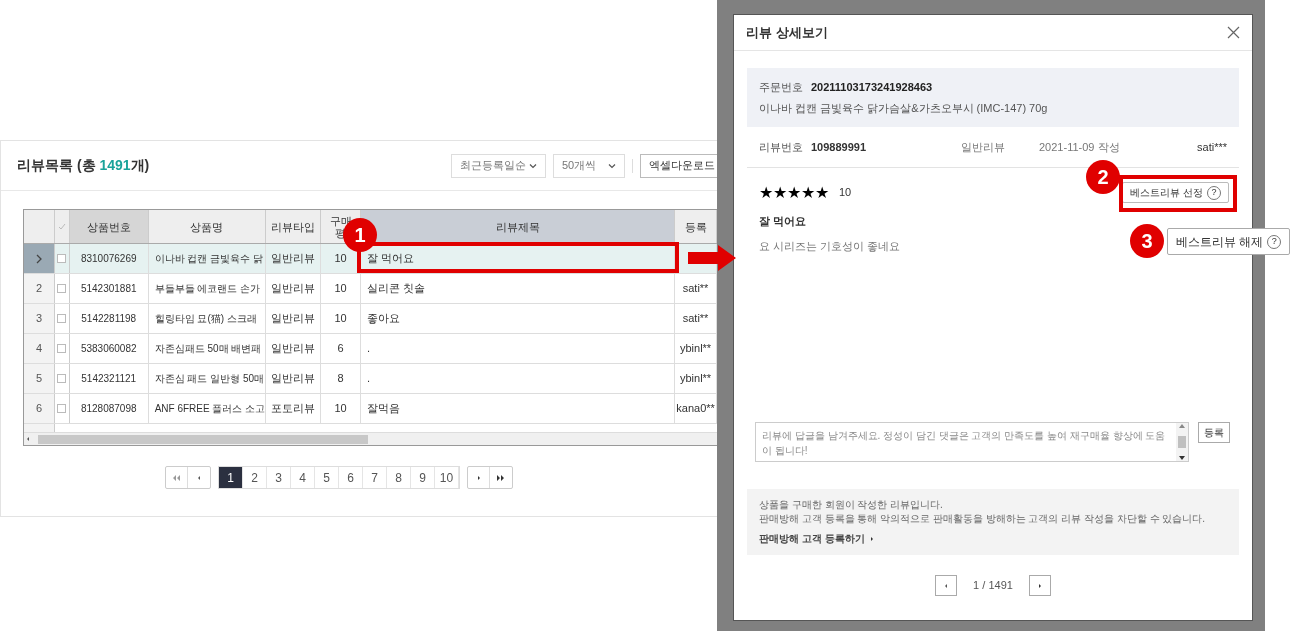  I want to click on reply-field: 리뷰에 답글을 남겨주세요. 정성이 담긴 댓글은 고객의 만족도를 높여 재구매율 향상에 도움이 됩니다!, so click(972, 442).